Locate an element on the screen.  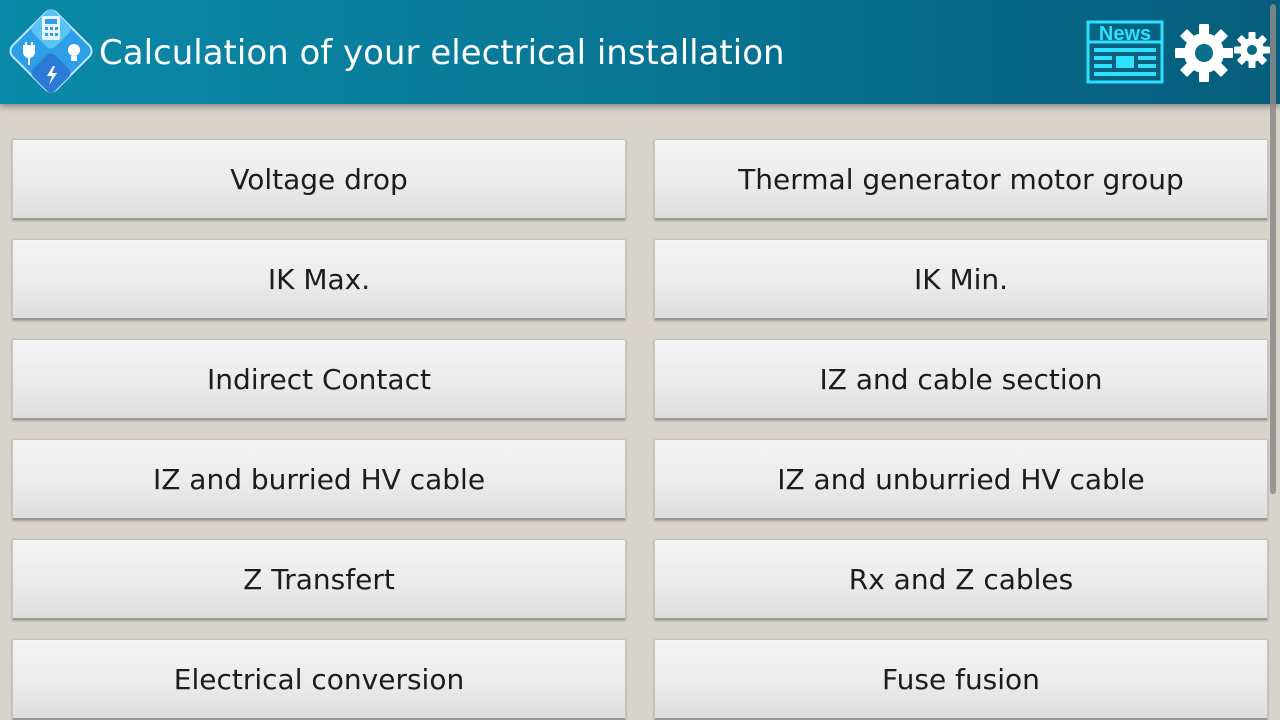
voltage-drop-button: Voltage drop is located at coordinates (319, 179).